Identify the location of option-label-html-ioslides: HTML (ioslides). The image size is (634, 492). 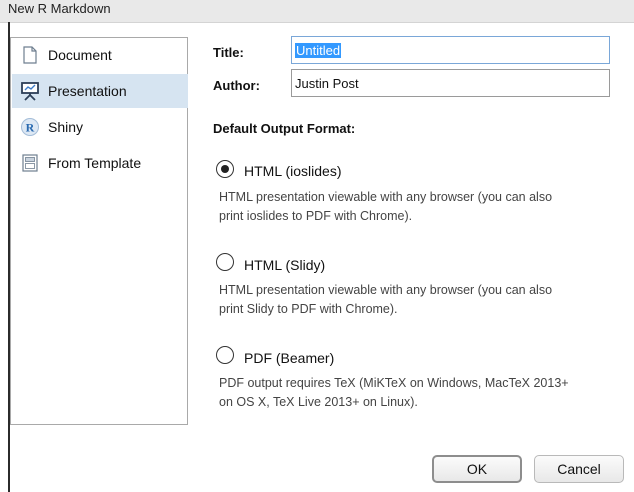
(293, 171).